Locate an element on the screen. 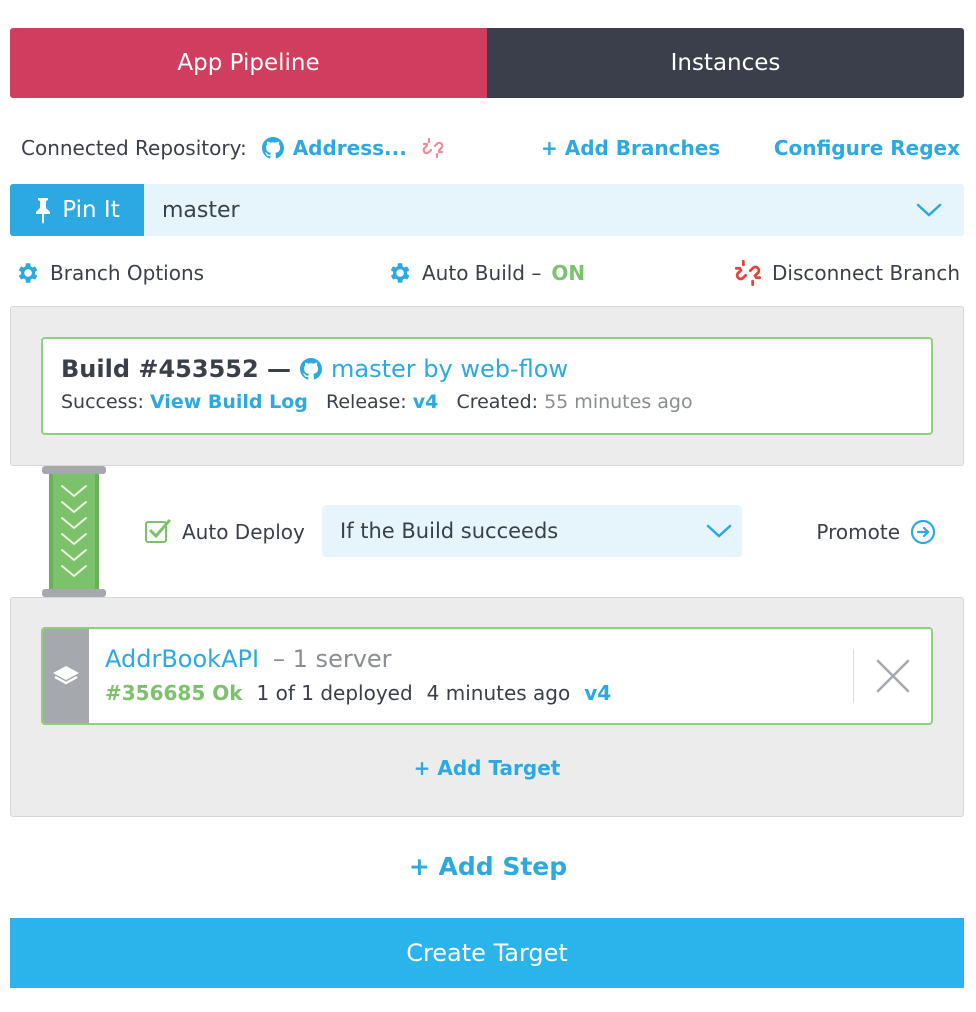 Image resolution: width=976 pixels, height=1012 pixels. remove-target-button is located at coordinates (892, 676).